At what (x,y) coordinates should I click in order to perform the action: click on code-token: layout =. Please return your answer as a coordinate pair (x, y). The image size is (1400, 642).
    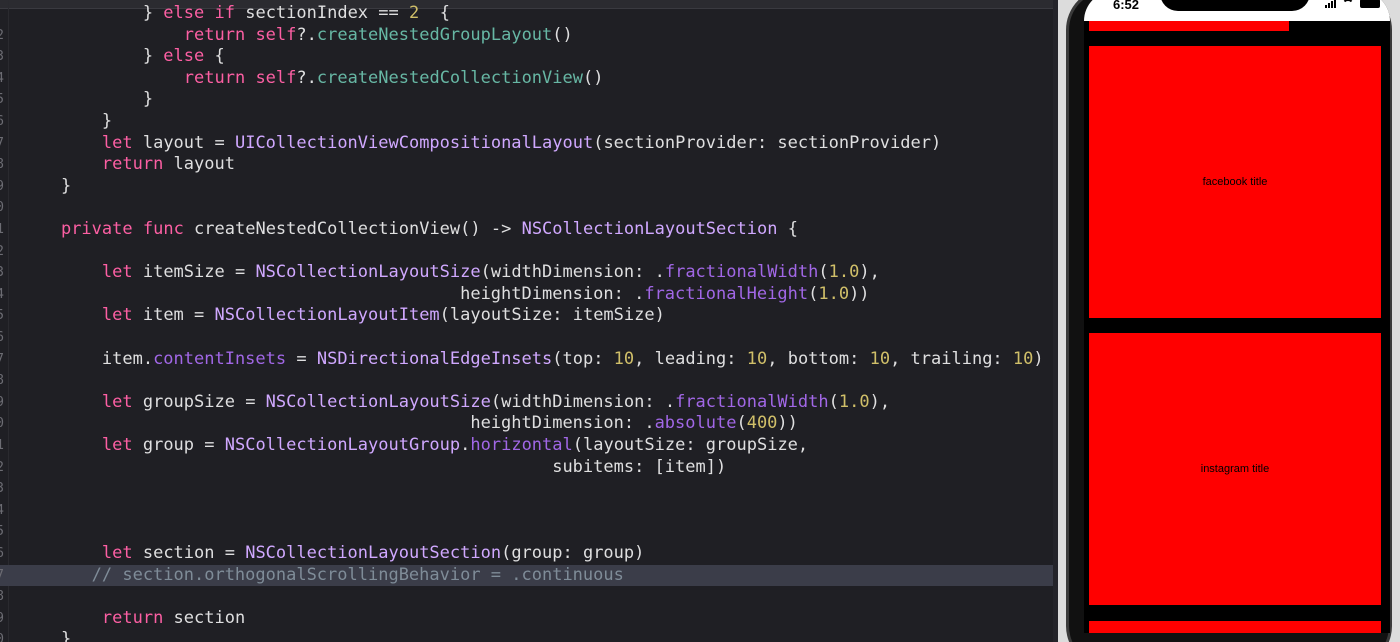
    Looking at the image, I should click on (183, 142).